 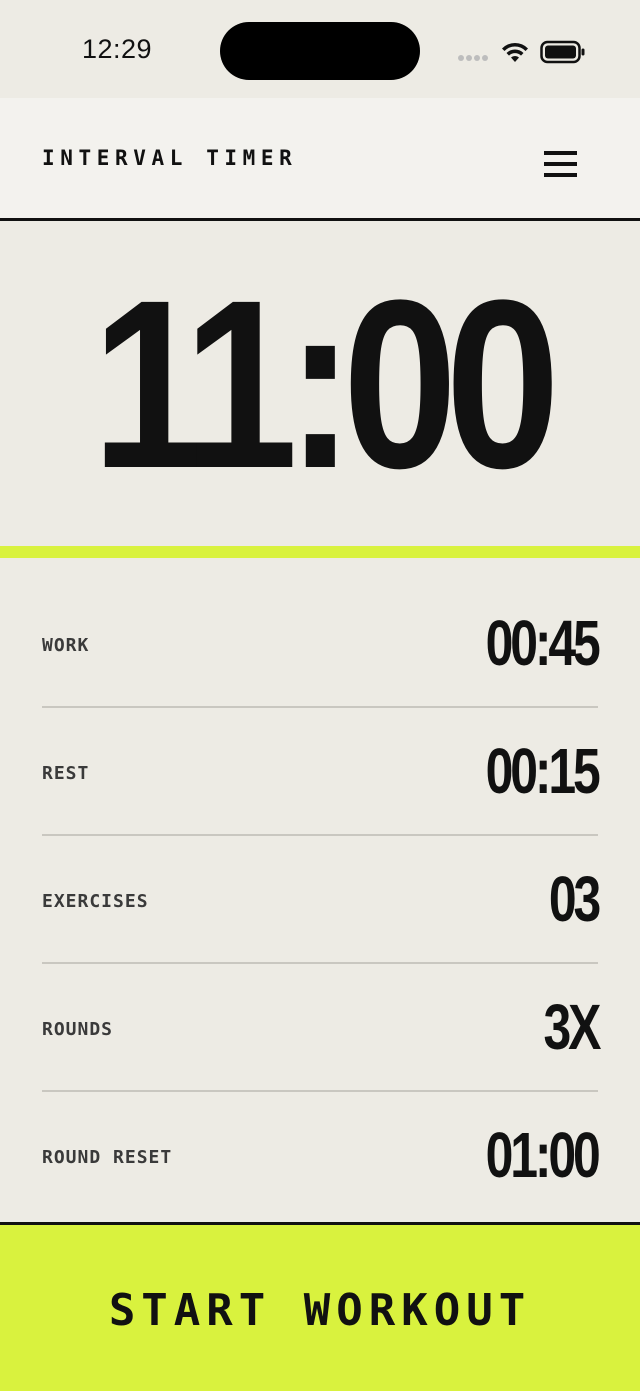 What do you see at coordinates (170, 158) in the screenshot?
I see `app-title: INTERVAL TIMER` at bounding box center [170, 158].